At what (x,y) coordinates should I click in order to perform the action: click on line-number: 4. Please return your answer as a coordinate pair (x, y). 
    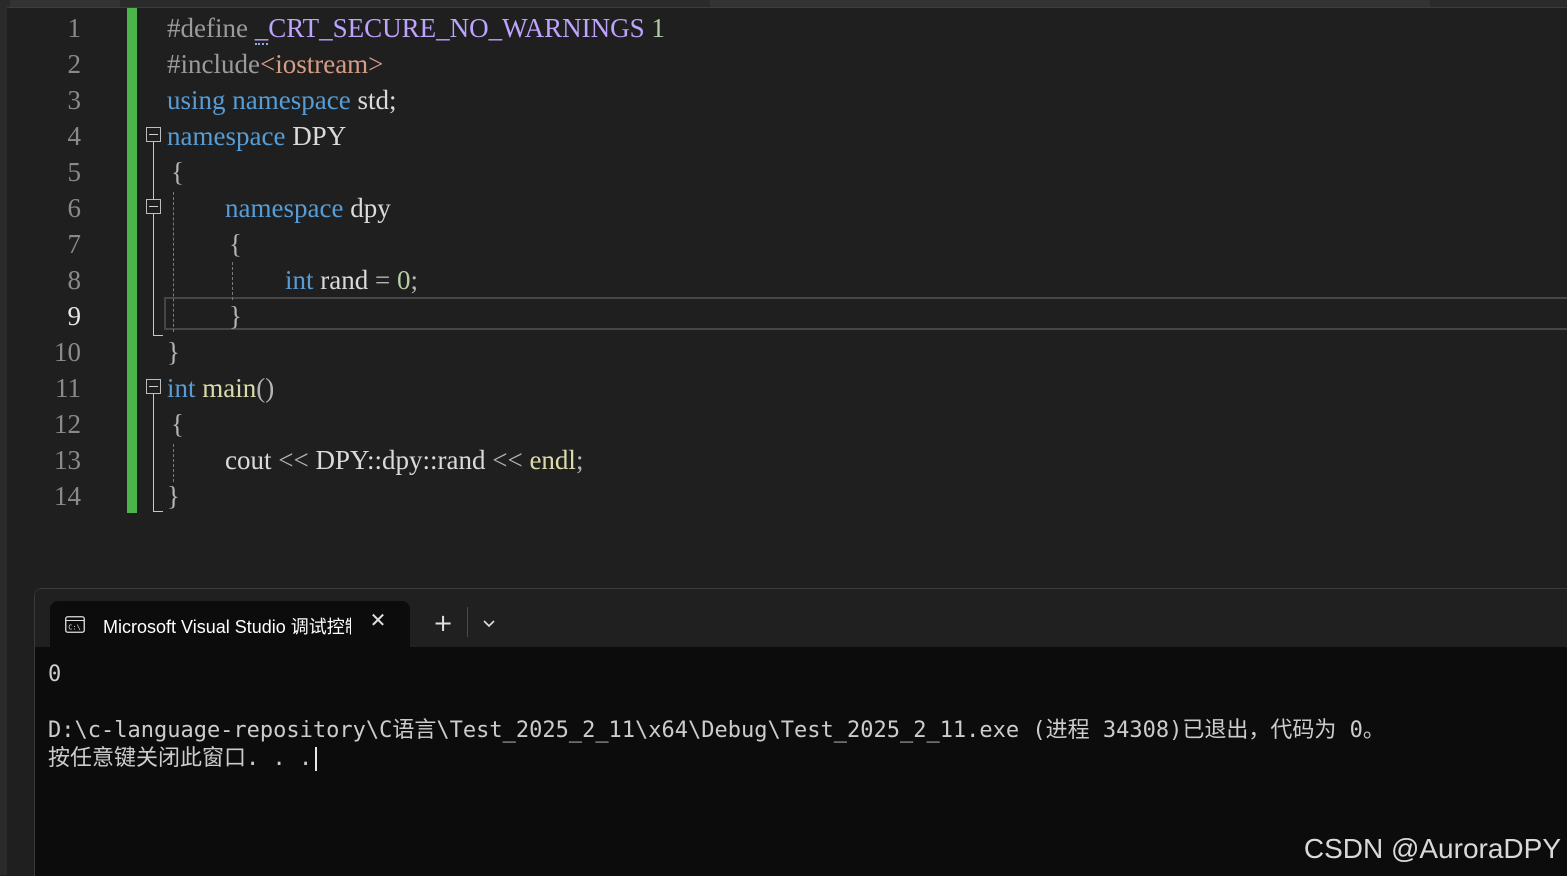
    Looking at the image, I should click on (74, 136).